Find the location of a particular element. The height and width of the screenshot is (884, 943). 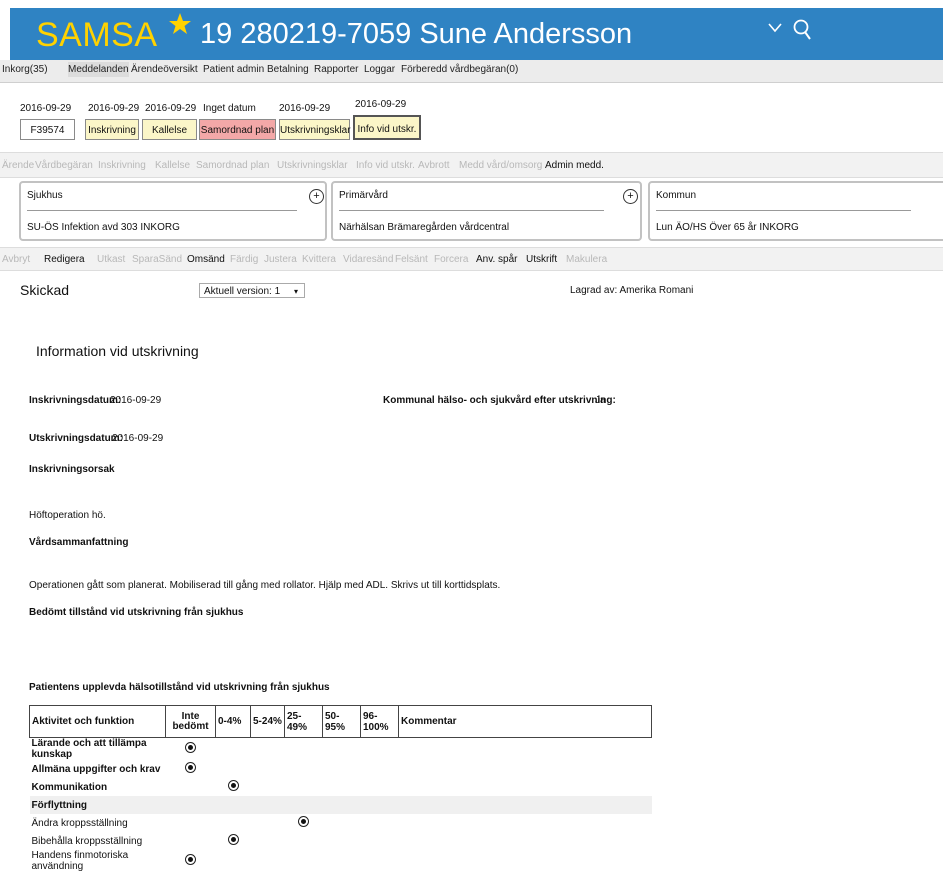

col-aktivitet: Aktivitet och funktion is located at coordinates (97, 721).